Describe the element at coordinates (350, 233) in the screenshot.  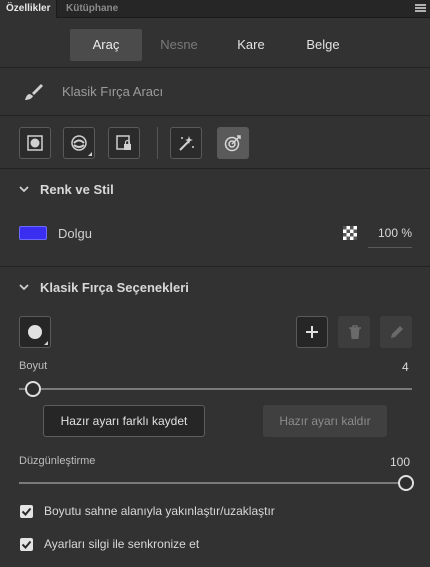
I see `transparency-checker-icon` at that location.